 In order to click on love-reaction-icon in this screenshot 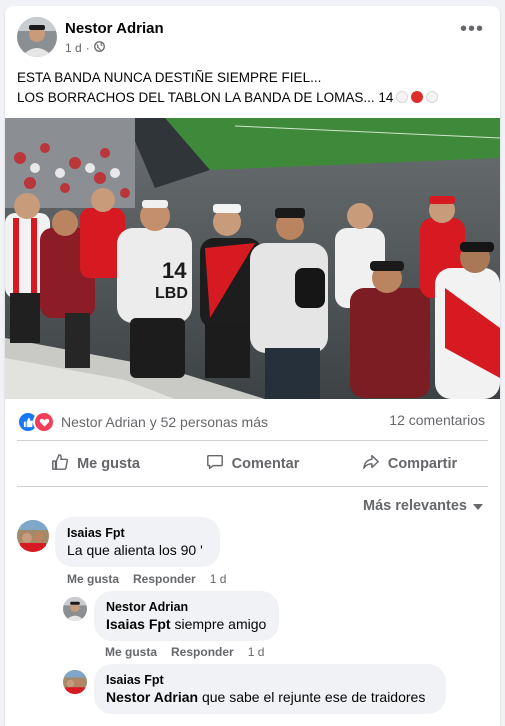, I will do `click(44, 422)`.